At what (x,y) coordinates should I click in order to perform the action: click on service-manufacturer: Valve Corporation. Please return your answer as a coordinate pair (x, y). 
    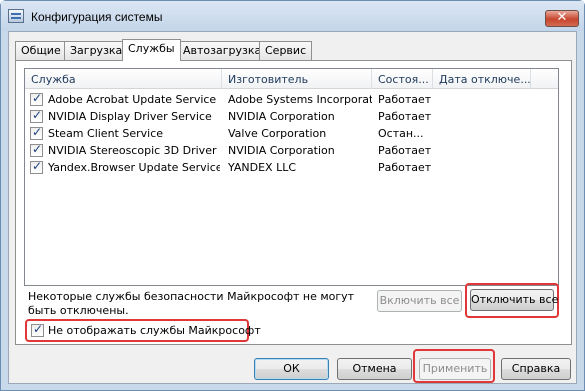
    Looking at the image, I should click on (277, 133).